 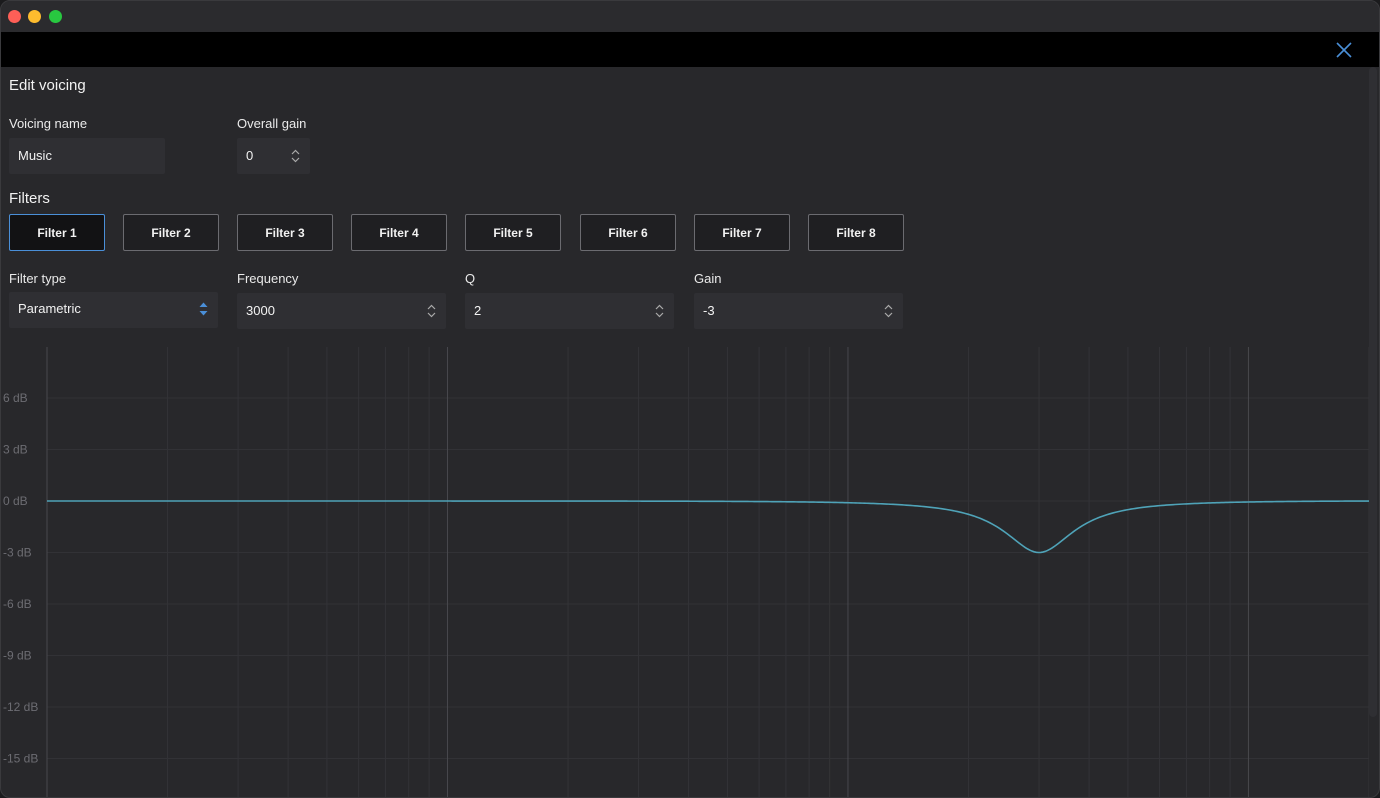 What do you see at coordinates (628, 232) in the screenshot?
I see `tab-filter-6: Filter 6` at bounding box center [628, 232].